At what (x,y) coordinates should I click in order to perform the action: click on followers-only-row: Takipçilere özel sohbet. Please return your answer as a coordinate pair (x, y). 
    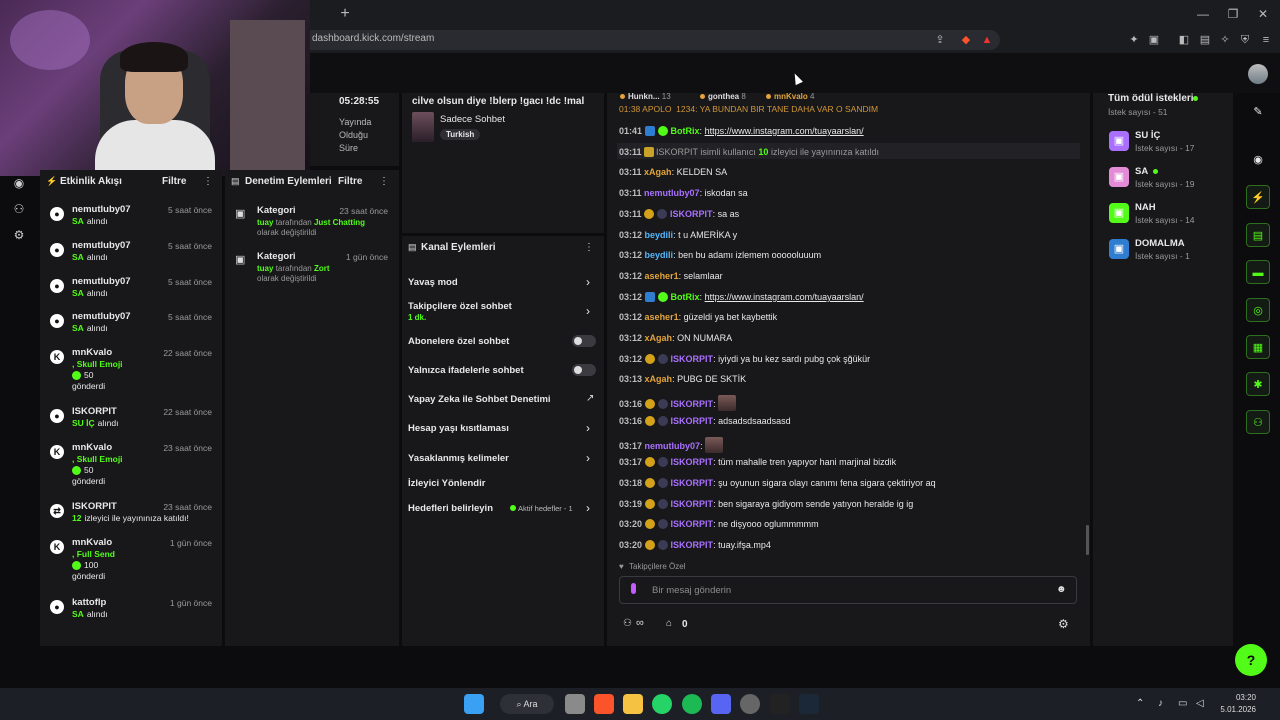
    Looking at the image, I should click on (460, 306).